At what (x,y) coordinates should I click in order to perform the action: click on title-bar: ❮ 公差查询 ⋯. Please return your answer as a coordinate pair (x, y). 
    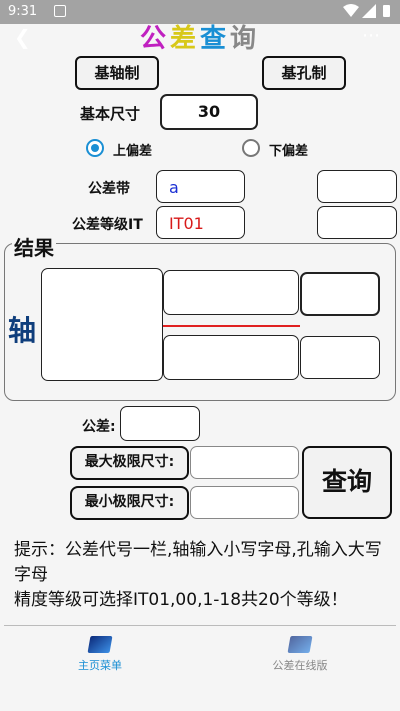
    Looking at the image, I should click on (200, 39).